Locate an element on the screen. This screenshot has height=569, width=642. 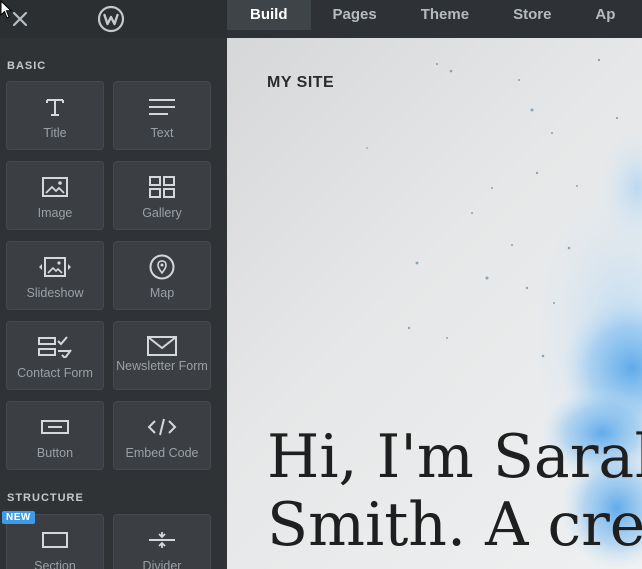
element-text: Text is located at coordinates (162, 115).